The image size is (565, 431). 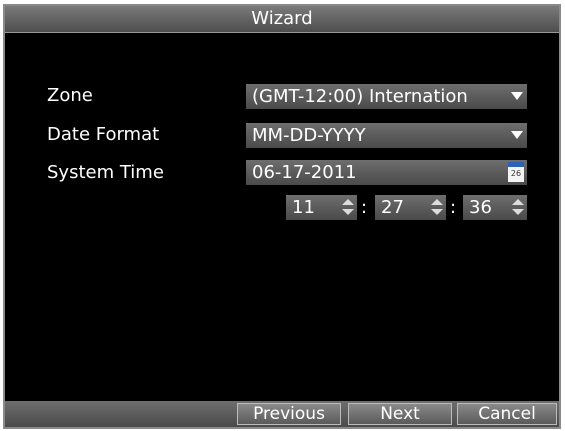 I want to click on date-format-select: MM-DD-YYYY, so click(x=386, y=135).